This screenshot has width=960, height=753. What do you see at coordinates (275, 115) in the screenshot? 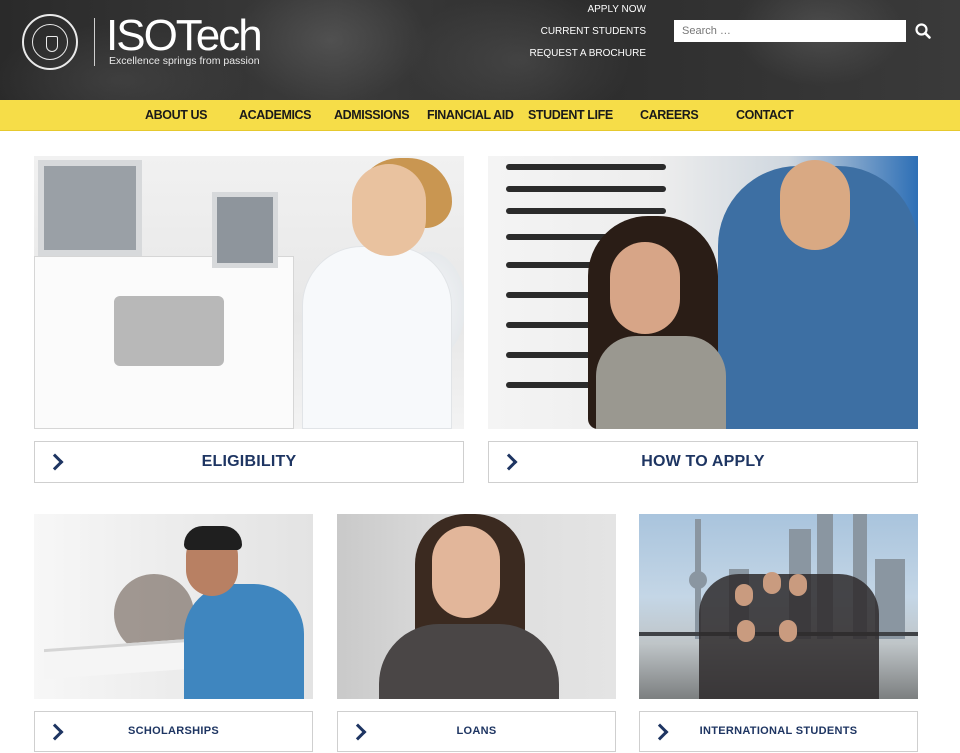
I see `nav-item-academics: ACADEMICS` at bounding box center [275, 115].